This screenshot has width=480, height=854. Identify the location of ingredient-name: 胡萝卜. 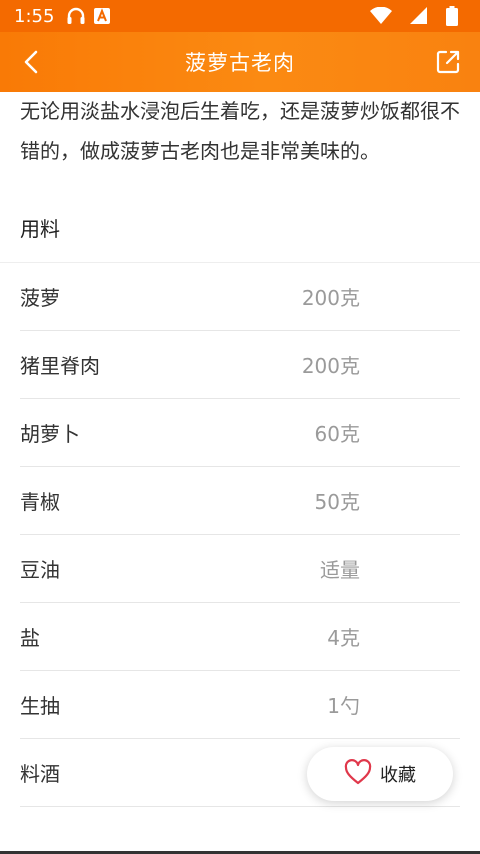
(50, 434).